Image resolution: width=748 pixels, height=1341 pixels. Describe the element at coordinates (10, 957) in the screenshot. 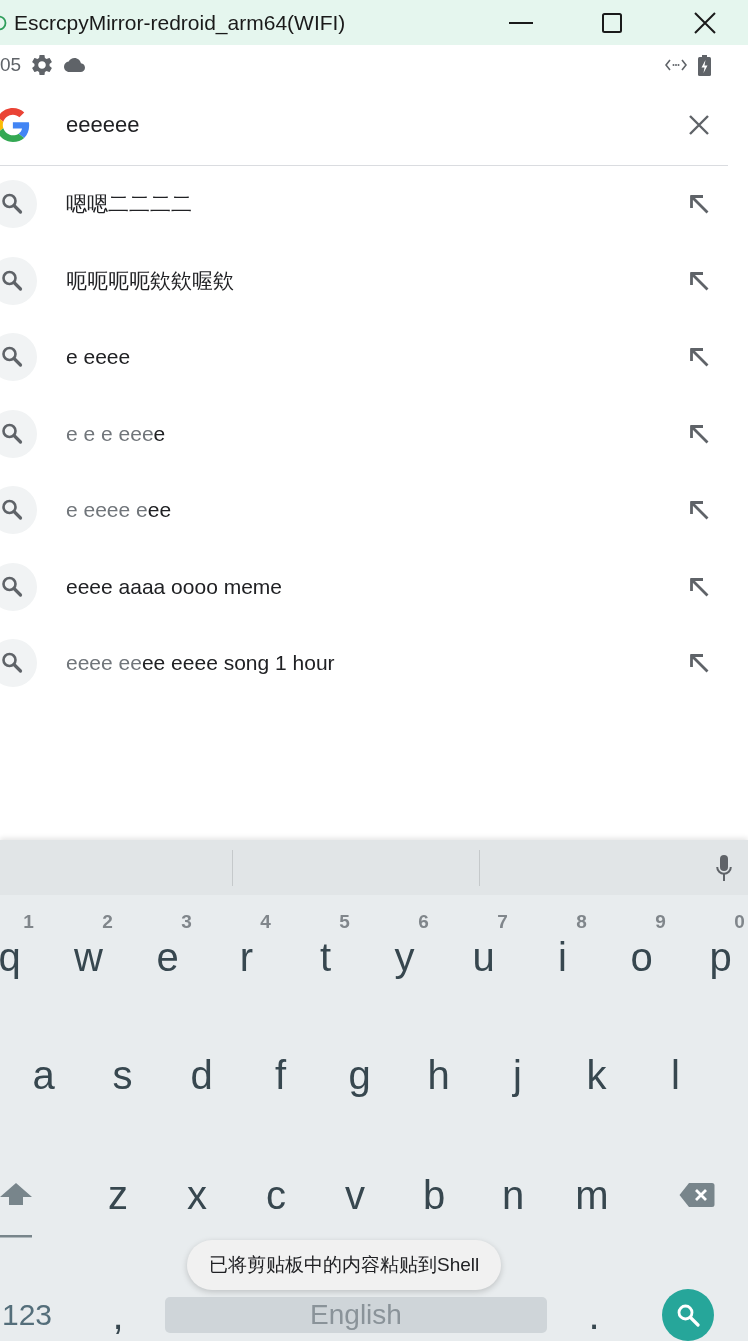

I see `letter-key: q` at that location.